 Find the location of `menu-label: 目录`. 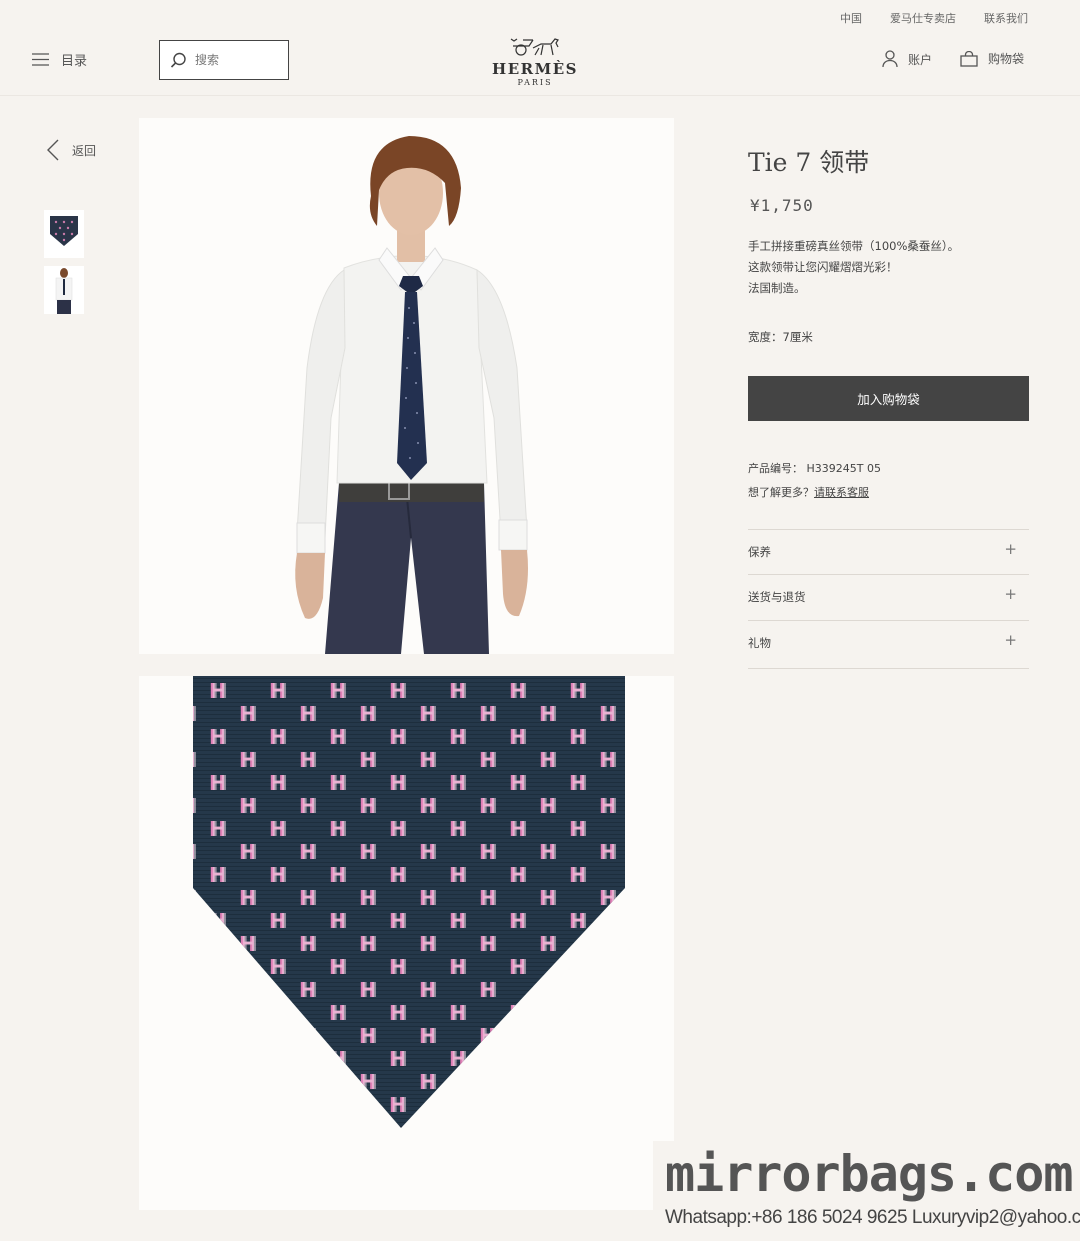

menu-label: 目录 is located at coordinates (74, 61).